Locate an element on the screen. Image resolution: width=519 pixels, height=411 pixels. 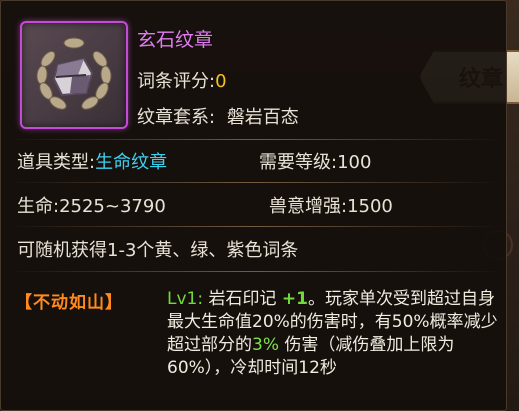
skill-plus: +1 is located at coordinates (294, 299).